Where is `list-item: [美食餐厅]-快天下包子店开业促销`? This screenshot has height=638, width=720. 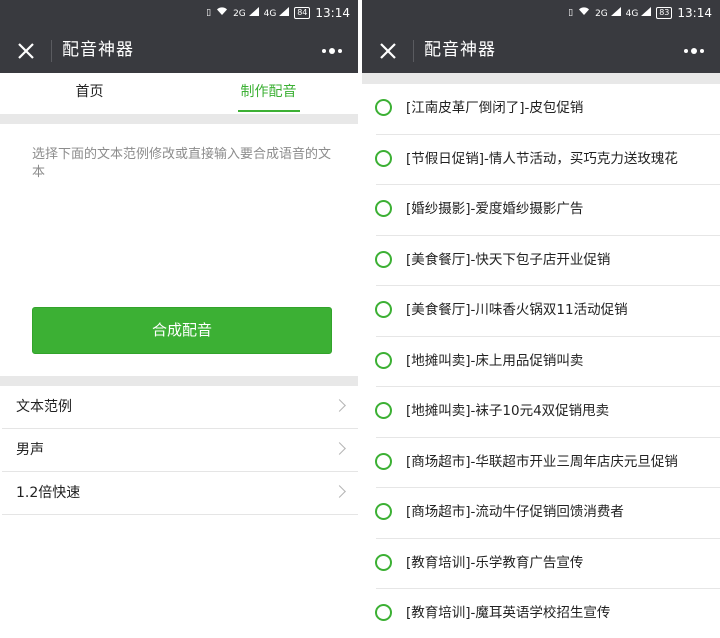
list-item: [美食餐厅]-快天下包子店开业促销 is located at coordinates (541, 261).